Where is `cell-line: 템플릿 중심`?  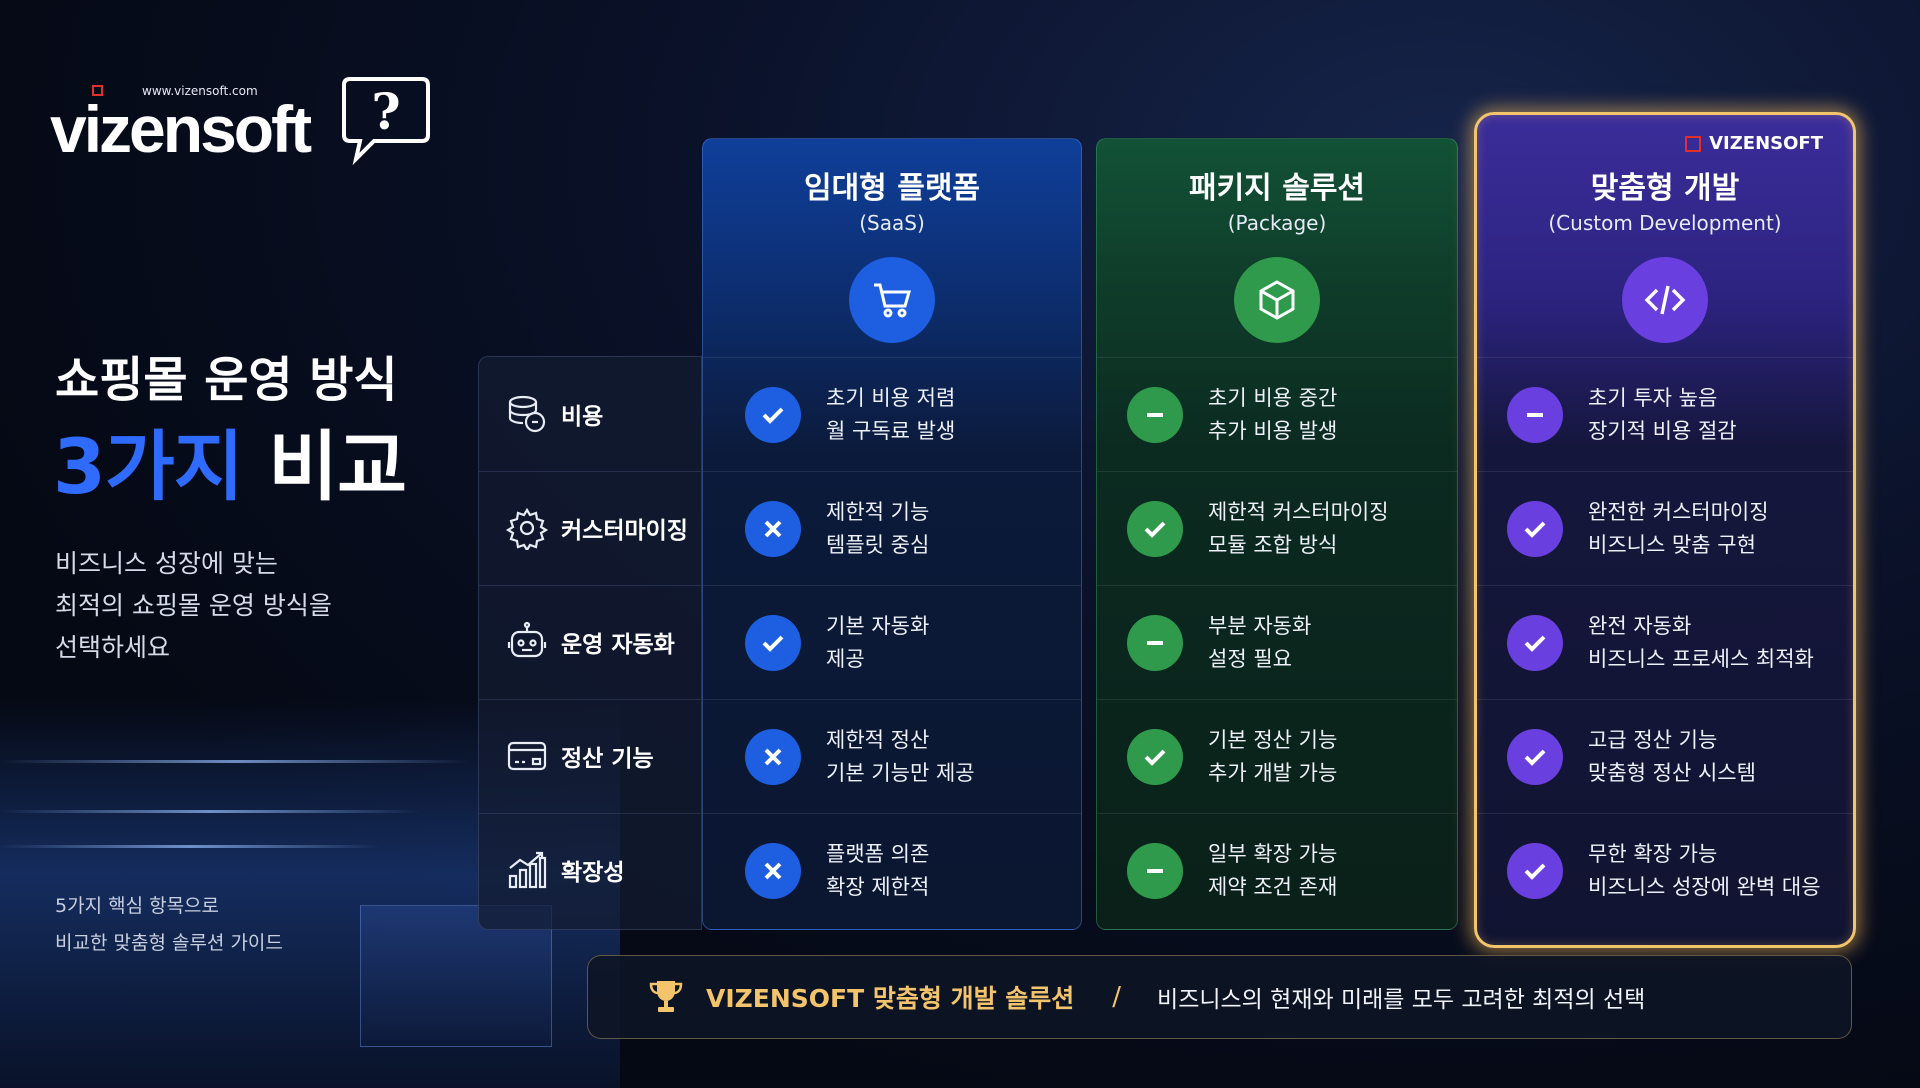
cell-line: 템플릿 중심 is located at coordinates (878, 545).